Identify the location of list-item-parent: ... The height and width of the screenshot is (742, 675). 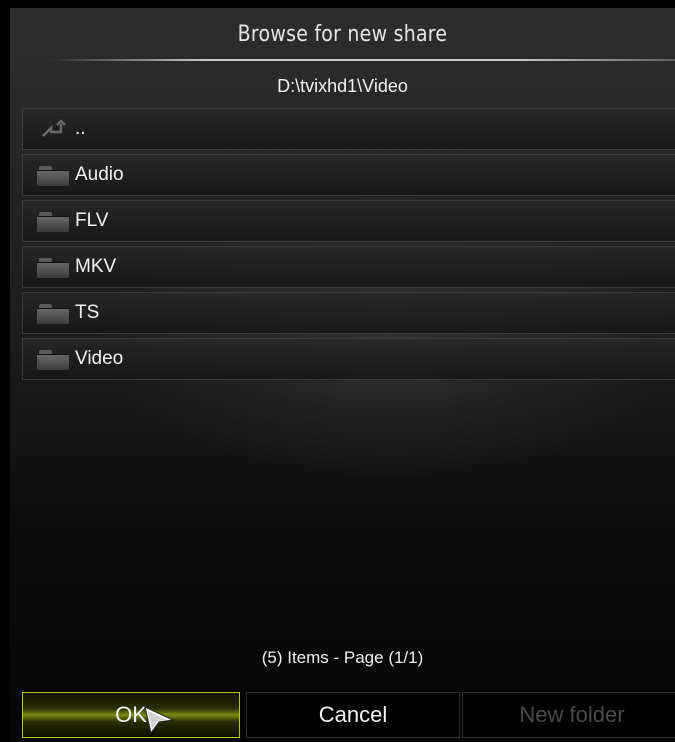
(348, 129).